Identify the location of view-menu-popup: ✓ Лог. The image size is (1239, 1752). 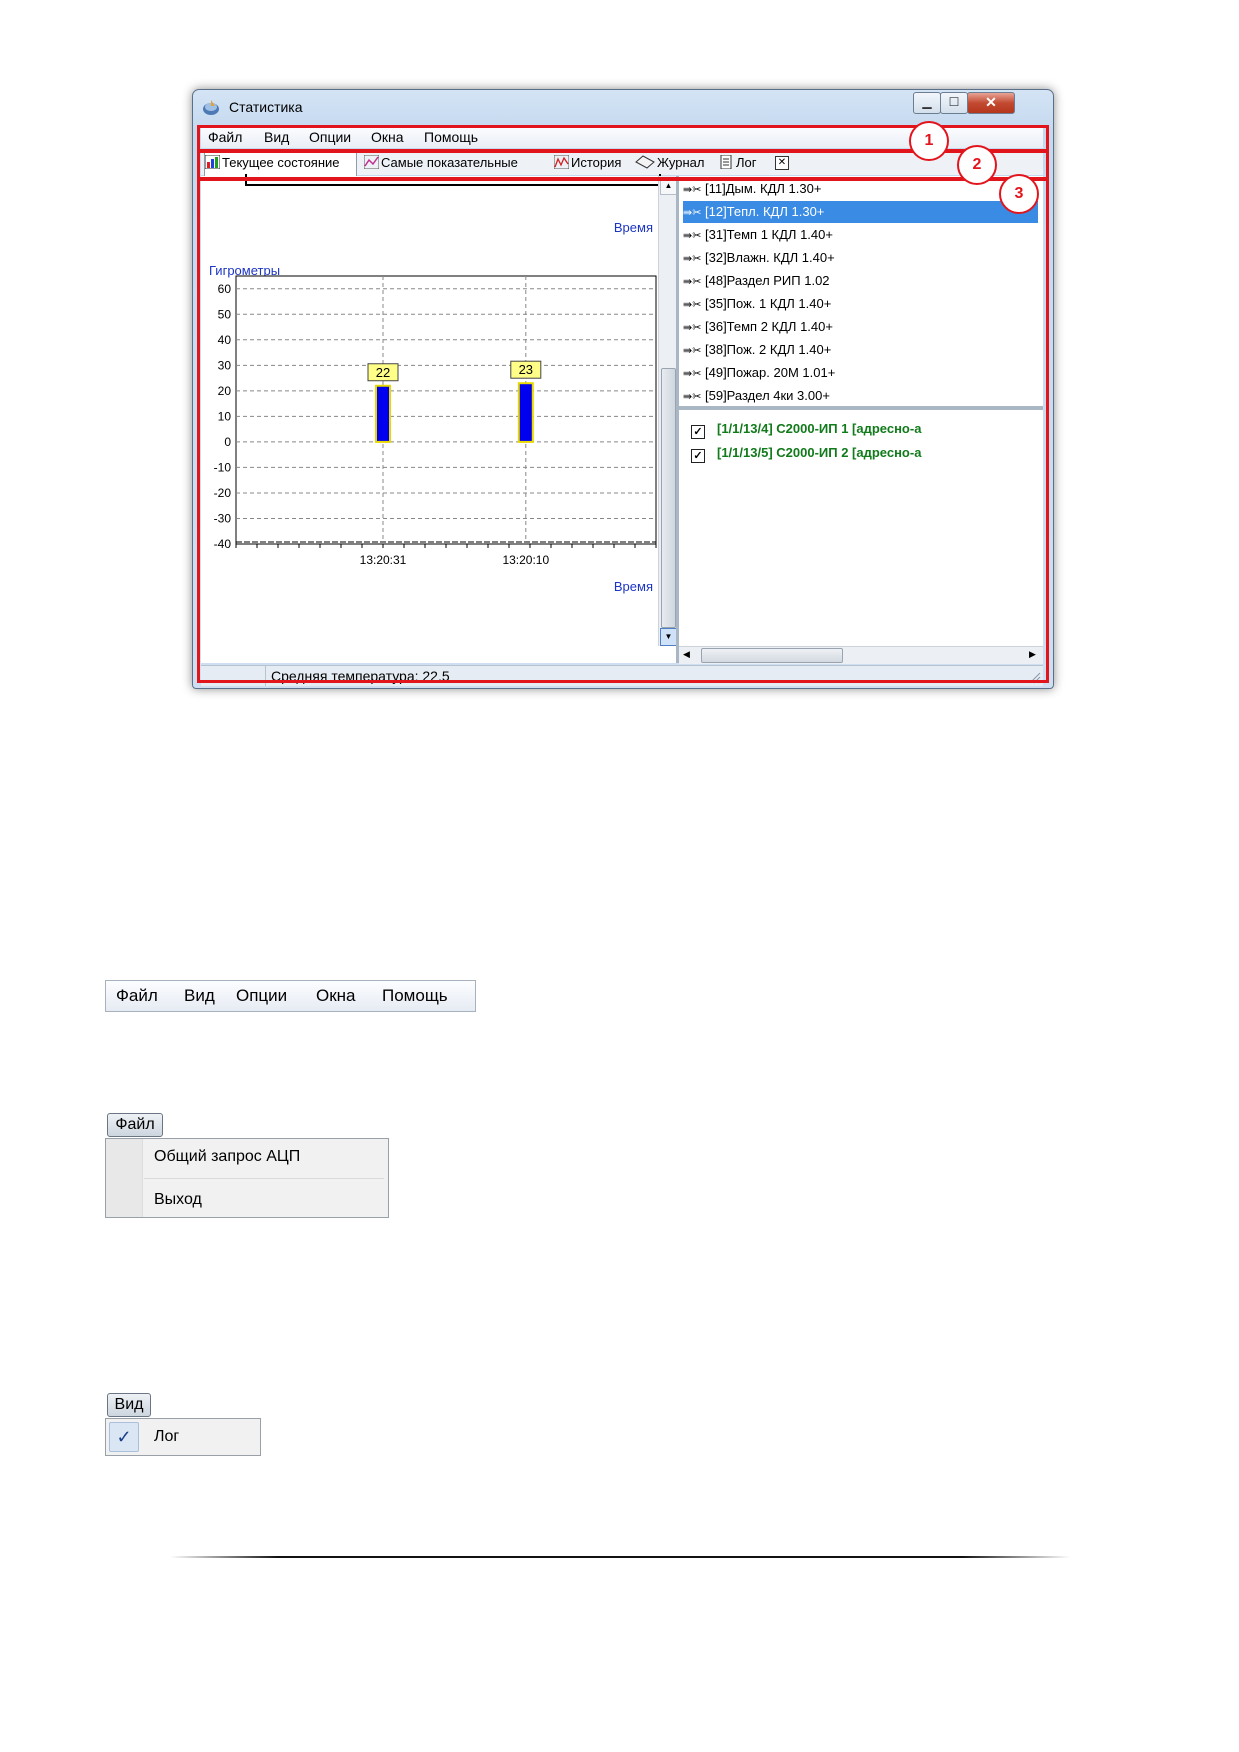
(183, 1437).